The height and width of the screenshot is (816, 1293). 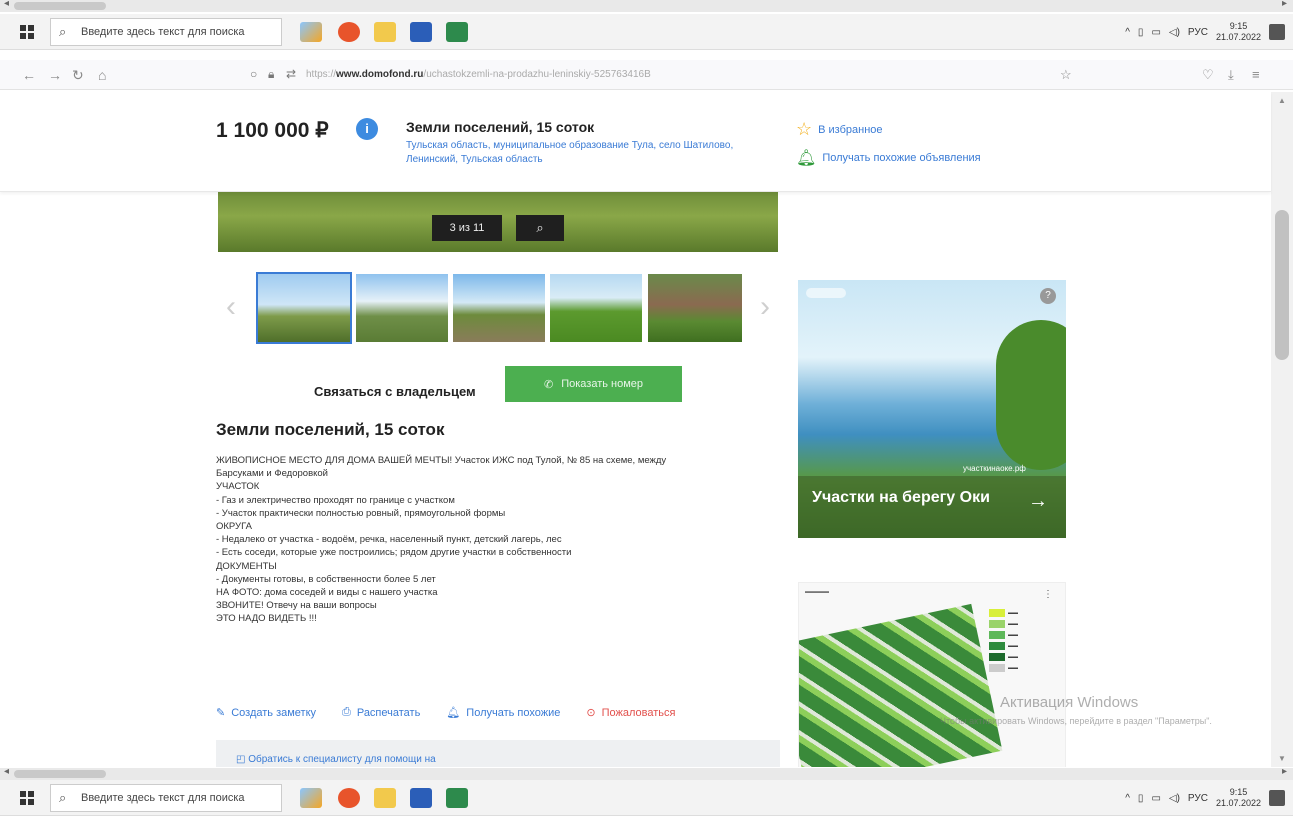 What do you see at coordinates (646, 773) in the screenshot?
I see `bottom-horizontal-scrollbar: ◂ ▸` at bounding box center [646, 773].